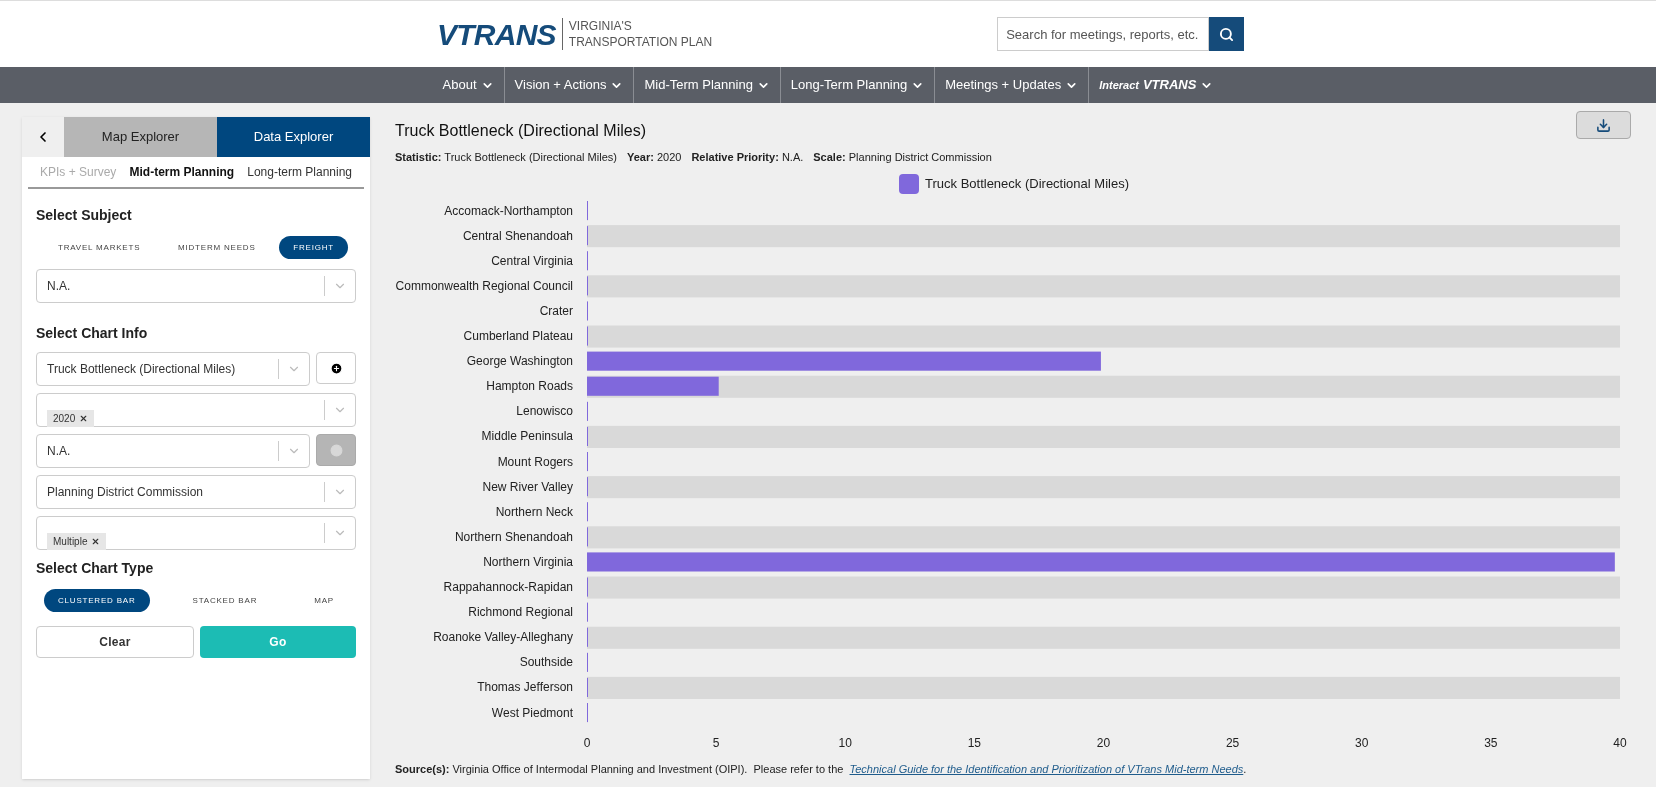 Image resolution: width=1656 pixels, height=787 pixels. I want to click on category-label: Rappahannock-Rapidan, so click(508, 586).